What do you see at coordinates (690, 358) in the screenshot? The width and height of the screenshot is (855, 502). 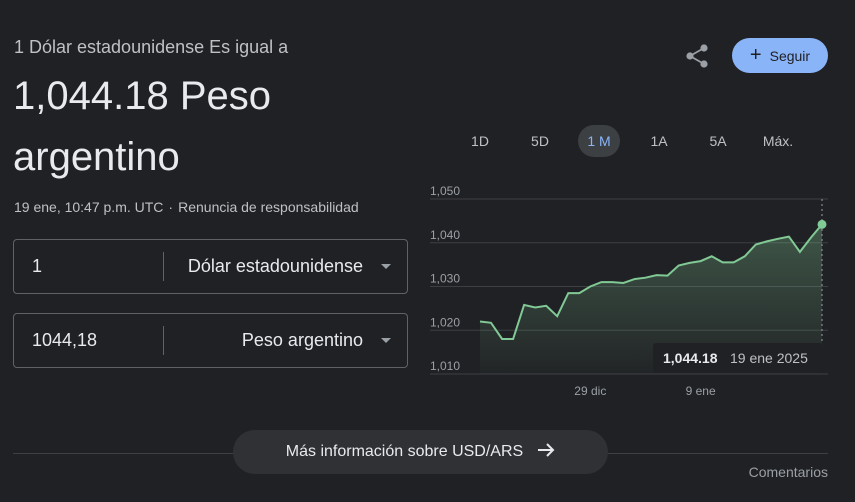 I see `chart-tooltip-value: 1,044.18` at bounding box center [690, 358].